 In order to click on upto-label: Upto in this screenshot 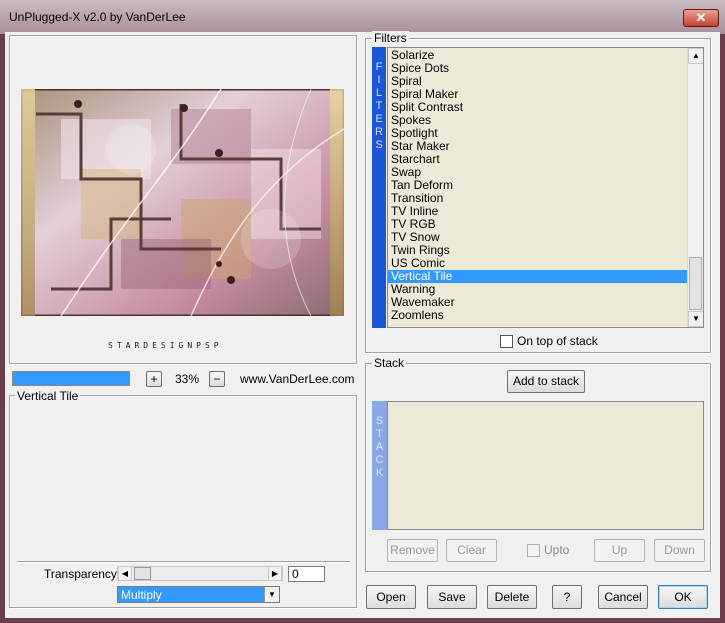, I will do `click(557, 550)`.